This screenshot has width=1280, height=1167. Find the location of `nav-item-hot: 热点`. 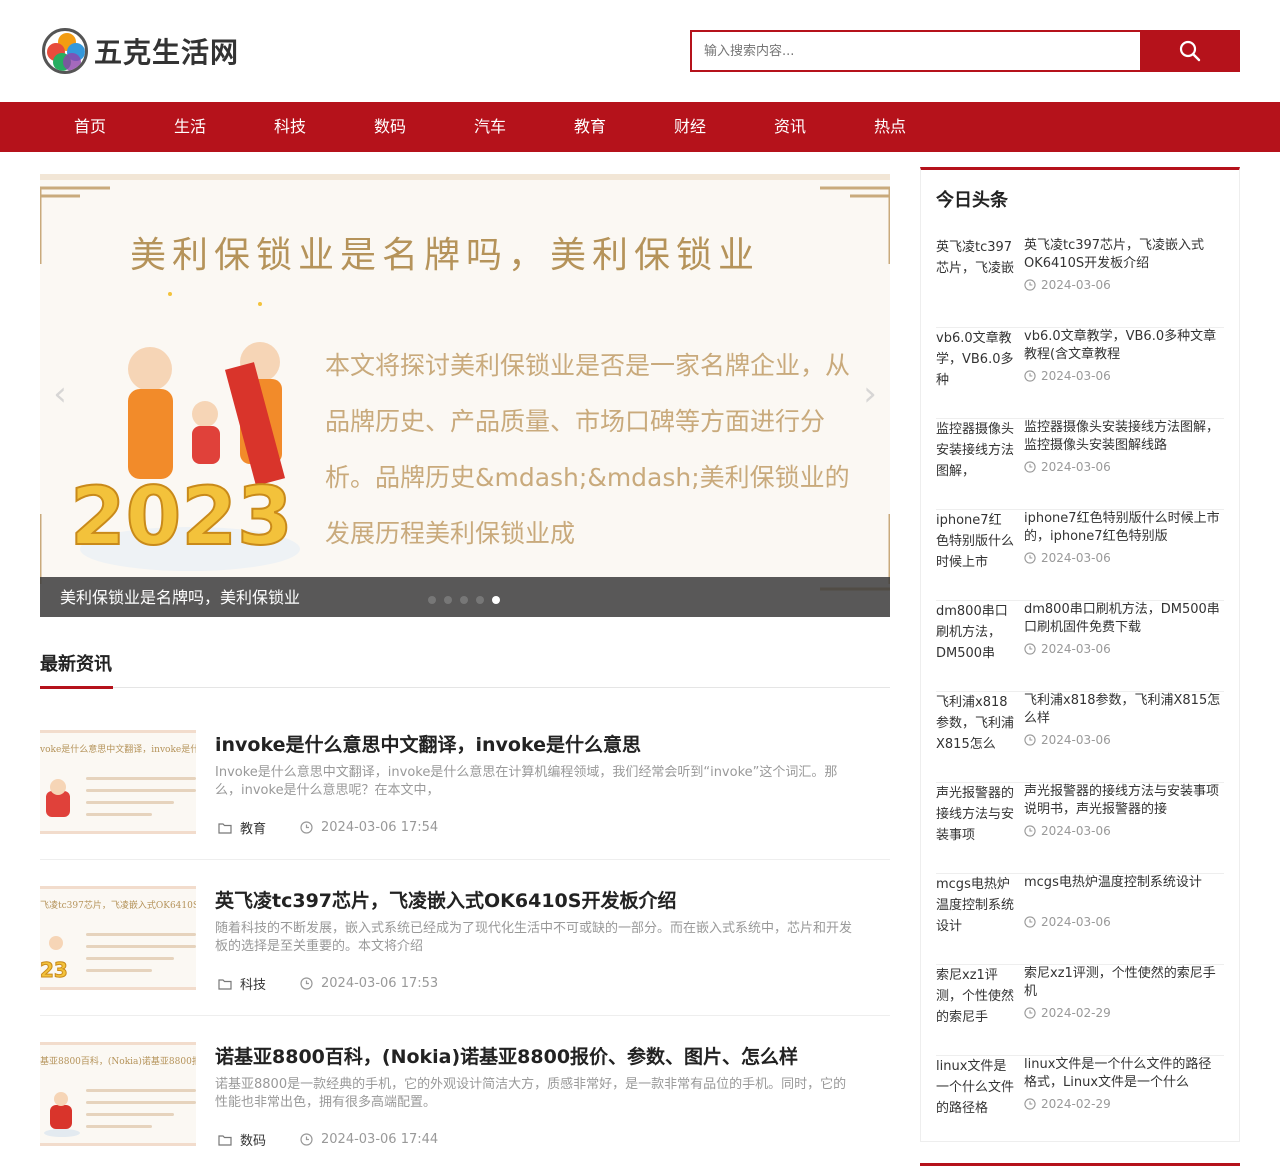

nav-item-hot: 热点 is located at coordinates (890, 127).